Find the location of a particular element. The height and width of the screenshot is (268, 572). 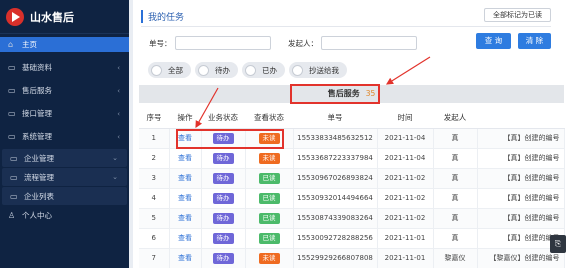

tab-label: 已办 is located at coordinates (269, 70).